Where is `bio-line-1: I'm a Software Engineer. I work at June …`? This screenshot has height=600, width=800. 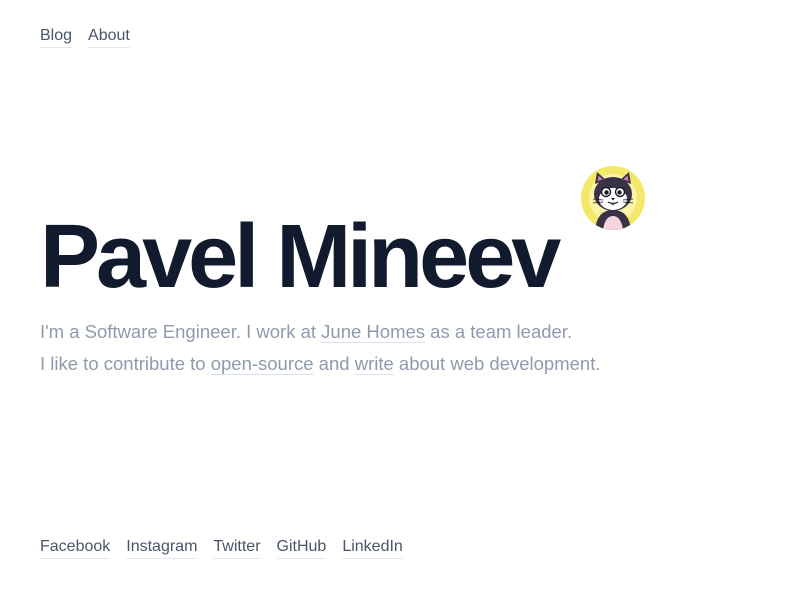
bio-line-1: I'm a Software Engineer. I work at June … is located at coordinates (320, 332).